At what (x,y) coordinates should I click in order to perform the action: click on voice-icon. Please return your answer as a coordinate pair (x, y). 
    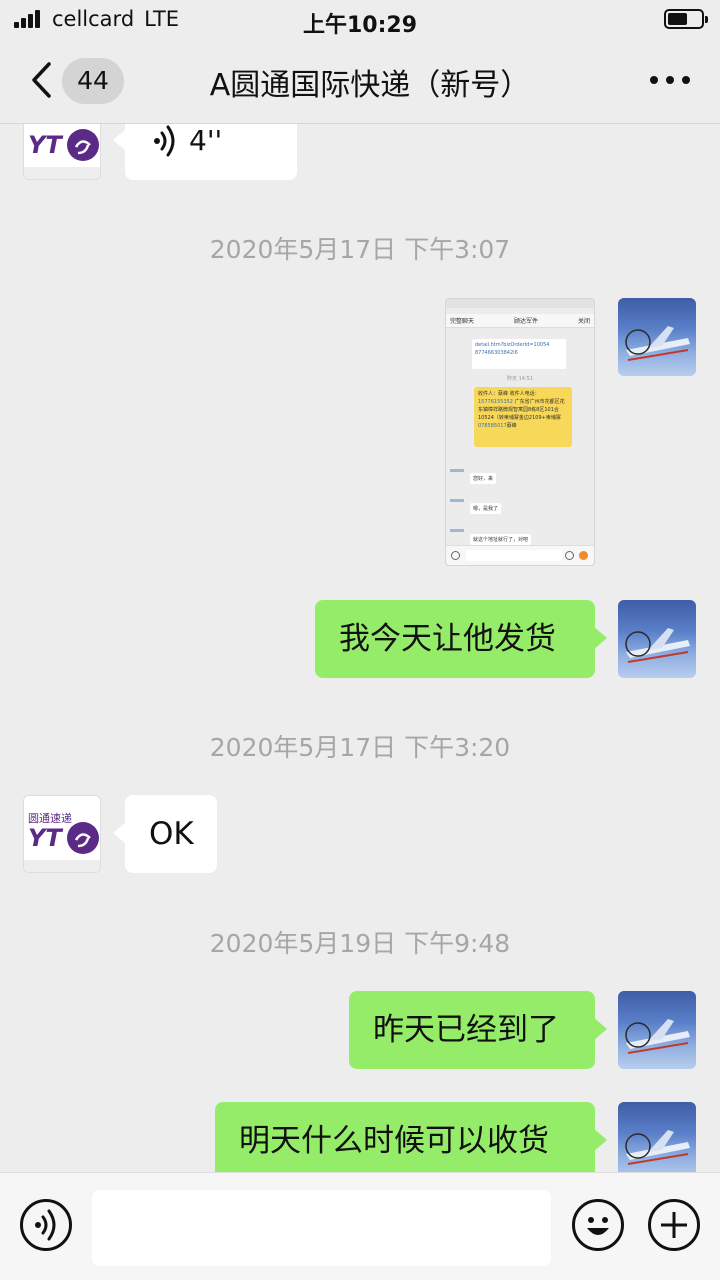
    Looking at the image, I should click on (45, 1225).